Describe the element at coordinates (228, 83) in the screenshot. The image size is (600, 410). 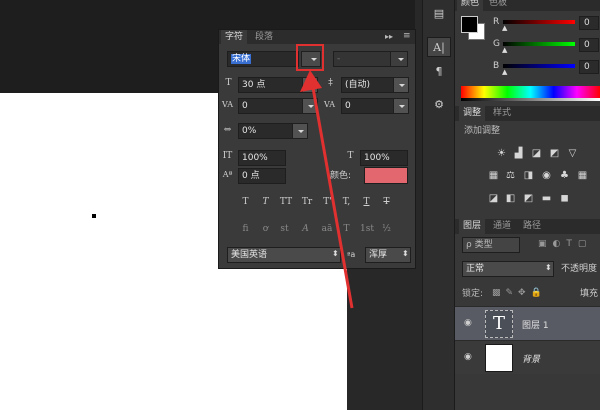
I see `font-size-icon: T` at that location.